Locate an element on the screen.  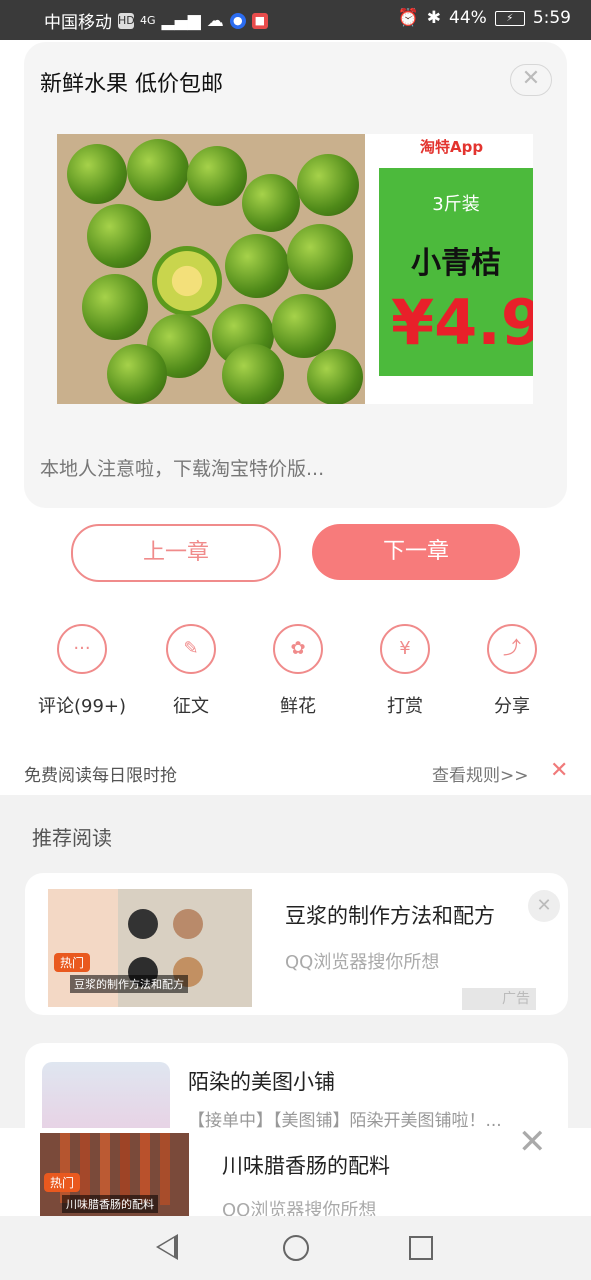
spec-label: 3斤装 is located at coordinates (456, 204).